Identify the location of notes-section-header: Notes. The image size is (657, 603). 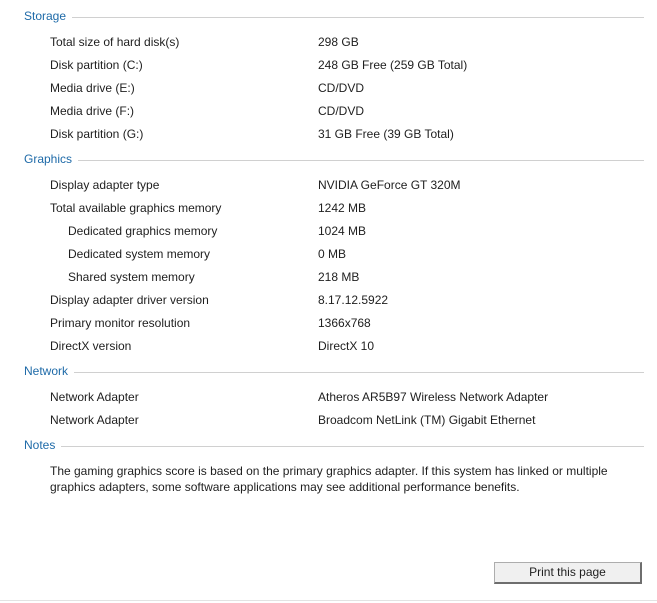
(334, 445).